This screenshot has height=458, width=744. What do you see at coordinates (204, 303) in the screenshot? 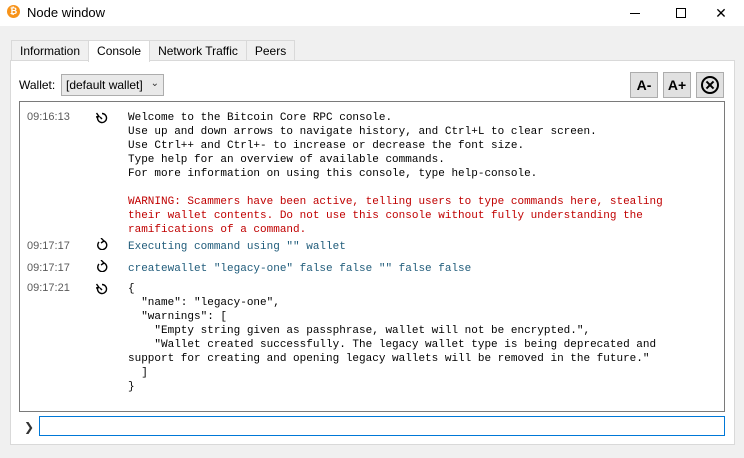
I see `message-line: "name": "legacy-one",` at bounding box center [204, 303].